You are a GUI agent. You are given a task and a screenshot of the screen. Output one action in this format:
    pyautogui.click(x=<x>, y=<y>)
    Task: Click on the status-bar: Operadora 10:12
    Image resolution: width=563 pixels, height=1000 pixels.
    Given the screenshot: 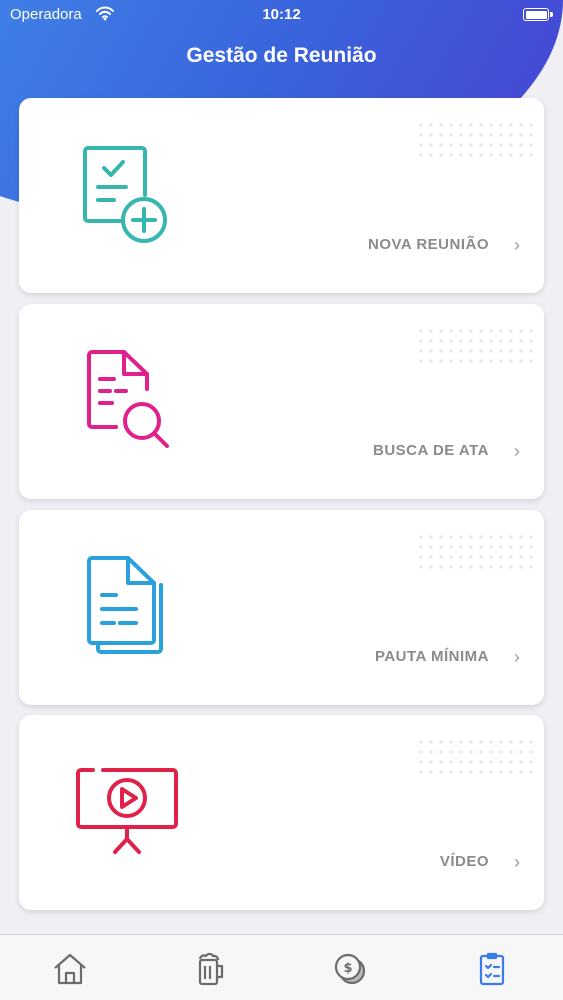 What is the action you would take?
    pyautogui.click(x=281, y=15)
    